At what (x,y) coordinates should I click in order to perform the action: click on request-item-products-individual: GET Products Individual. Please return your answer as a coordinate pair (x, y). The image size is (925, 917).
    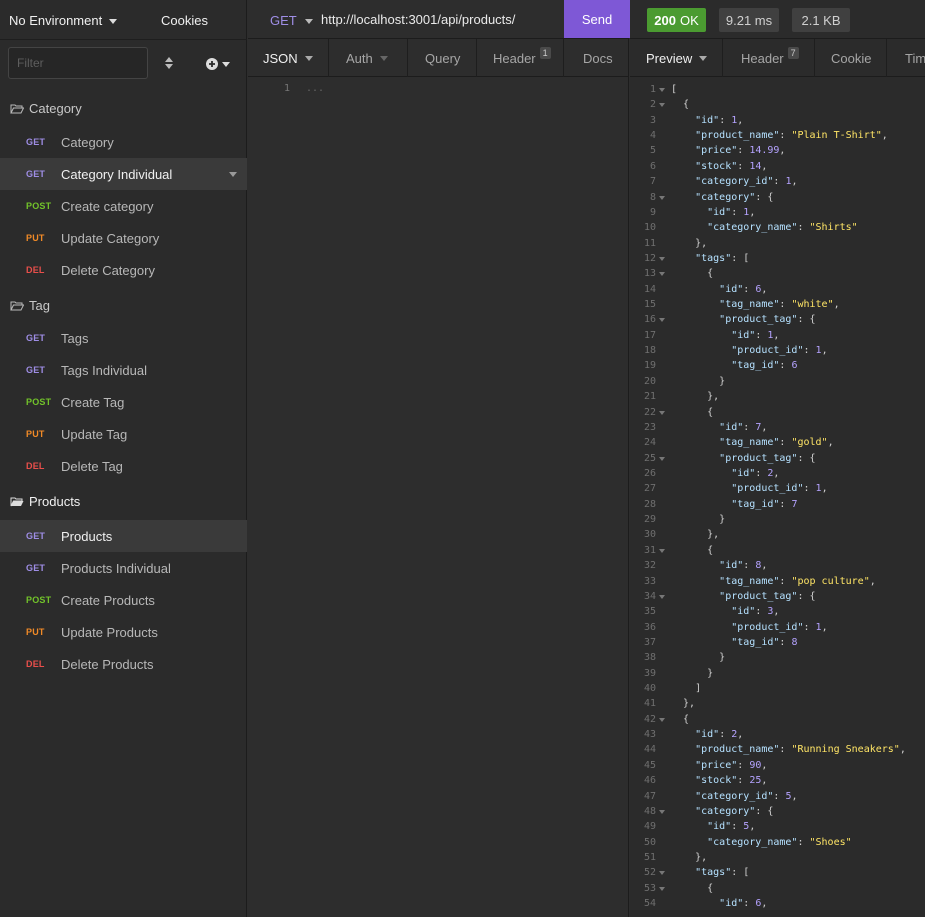
    Looking at the image, I should click on (123, 568).